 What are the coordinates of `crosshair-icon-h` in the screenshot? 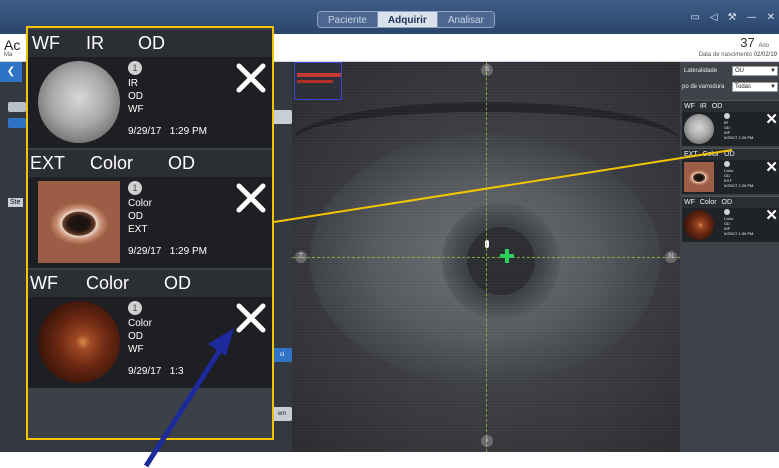 It's located at (507, 256).